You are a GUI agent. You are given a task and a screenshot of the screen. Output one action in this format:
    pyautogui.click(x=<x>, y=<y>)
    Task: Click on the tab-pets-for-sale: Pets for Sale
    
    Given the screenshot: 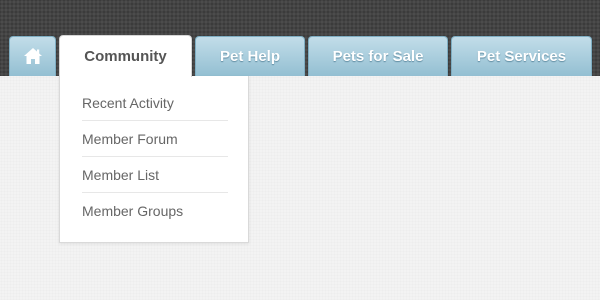 What is the action you would take?
    pyautogui.click(x=378, y=56)
    